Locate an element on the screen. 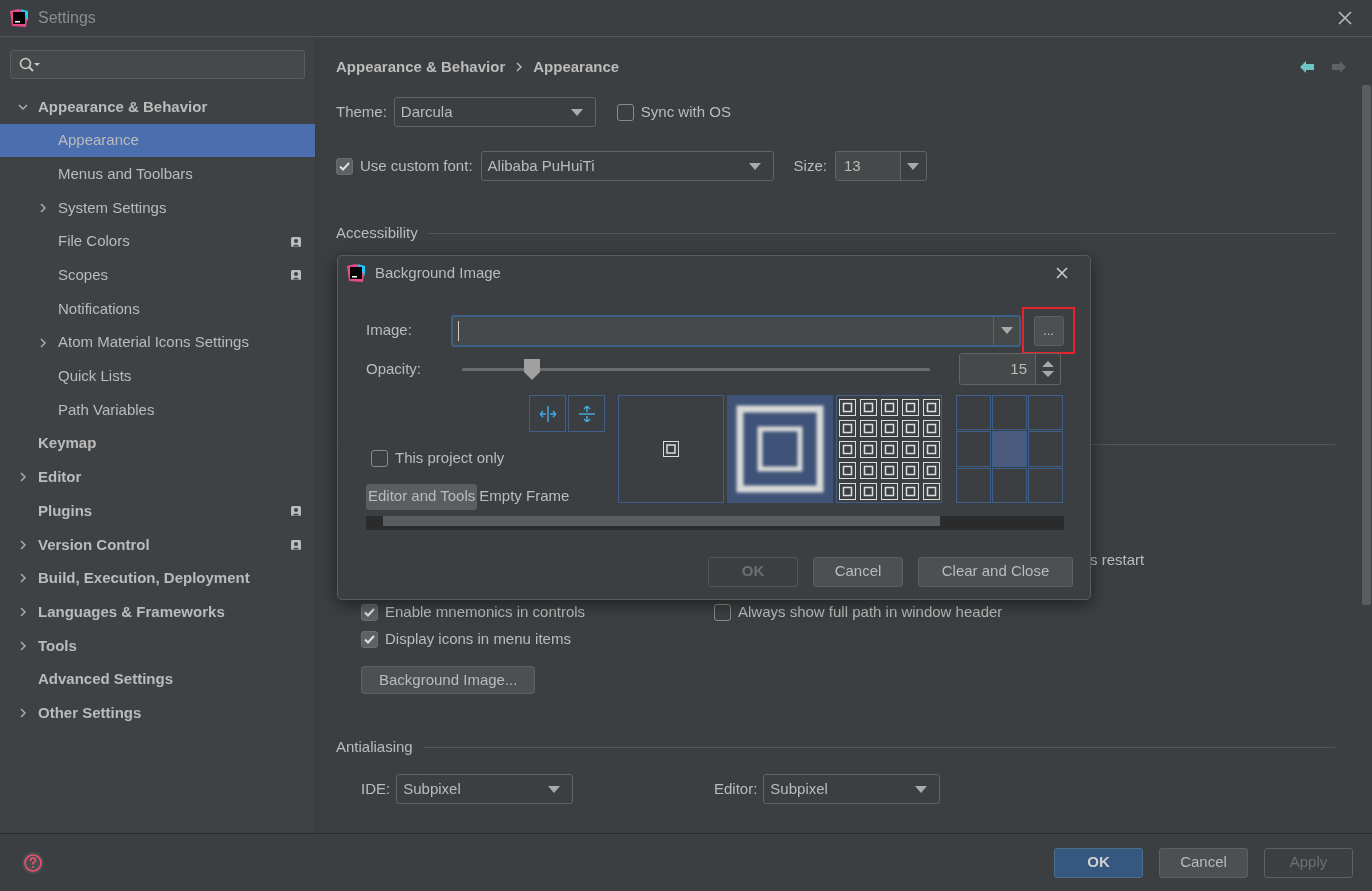 This screenshot has width=1372, height=891. back-arrow-icon is located at coordinates (1307, 67).